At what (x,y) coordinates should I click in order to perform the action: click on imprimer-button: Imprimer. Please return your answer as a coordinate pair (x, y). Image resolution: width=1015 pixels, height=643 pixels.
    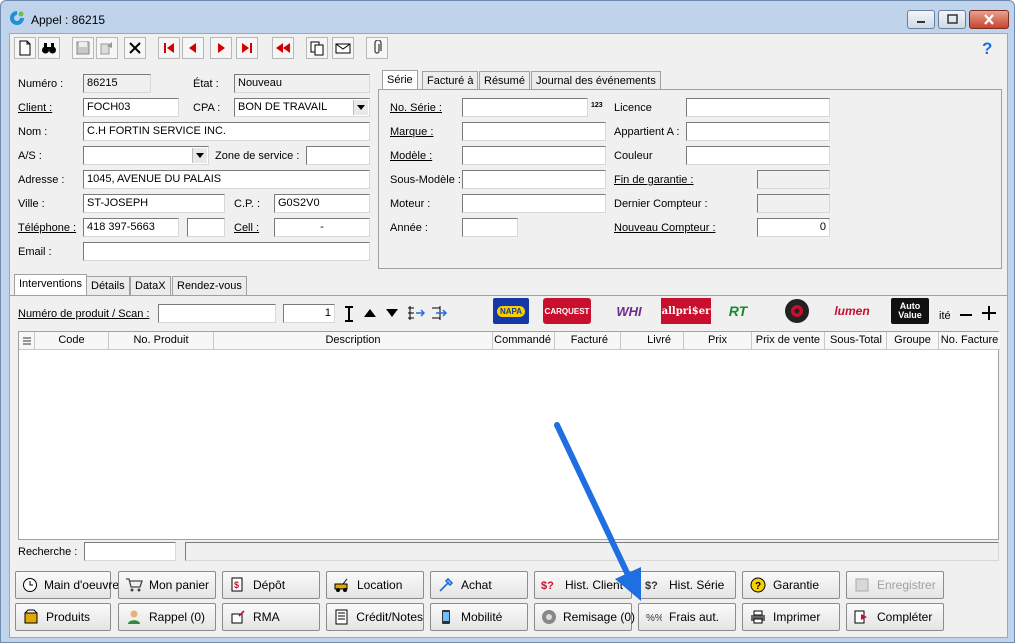
    Looking at the image, I should click on (791, 617).